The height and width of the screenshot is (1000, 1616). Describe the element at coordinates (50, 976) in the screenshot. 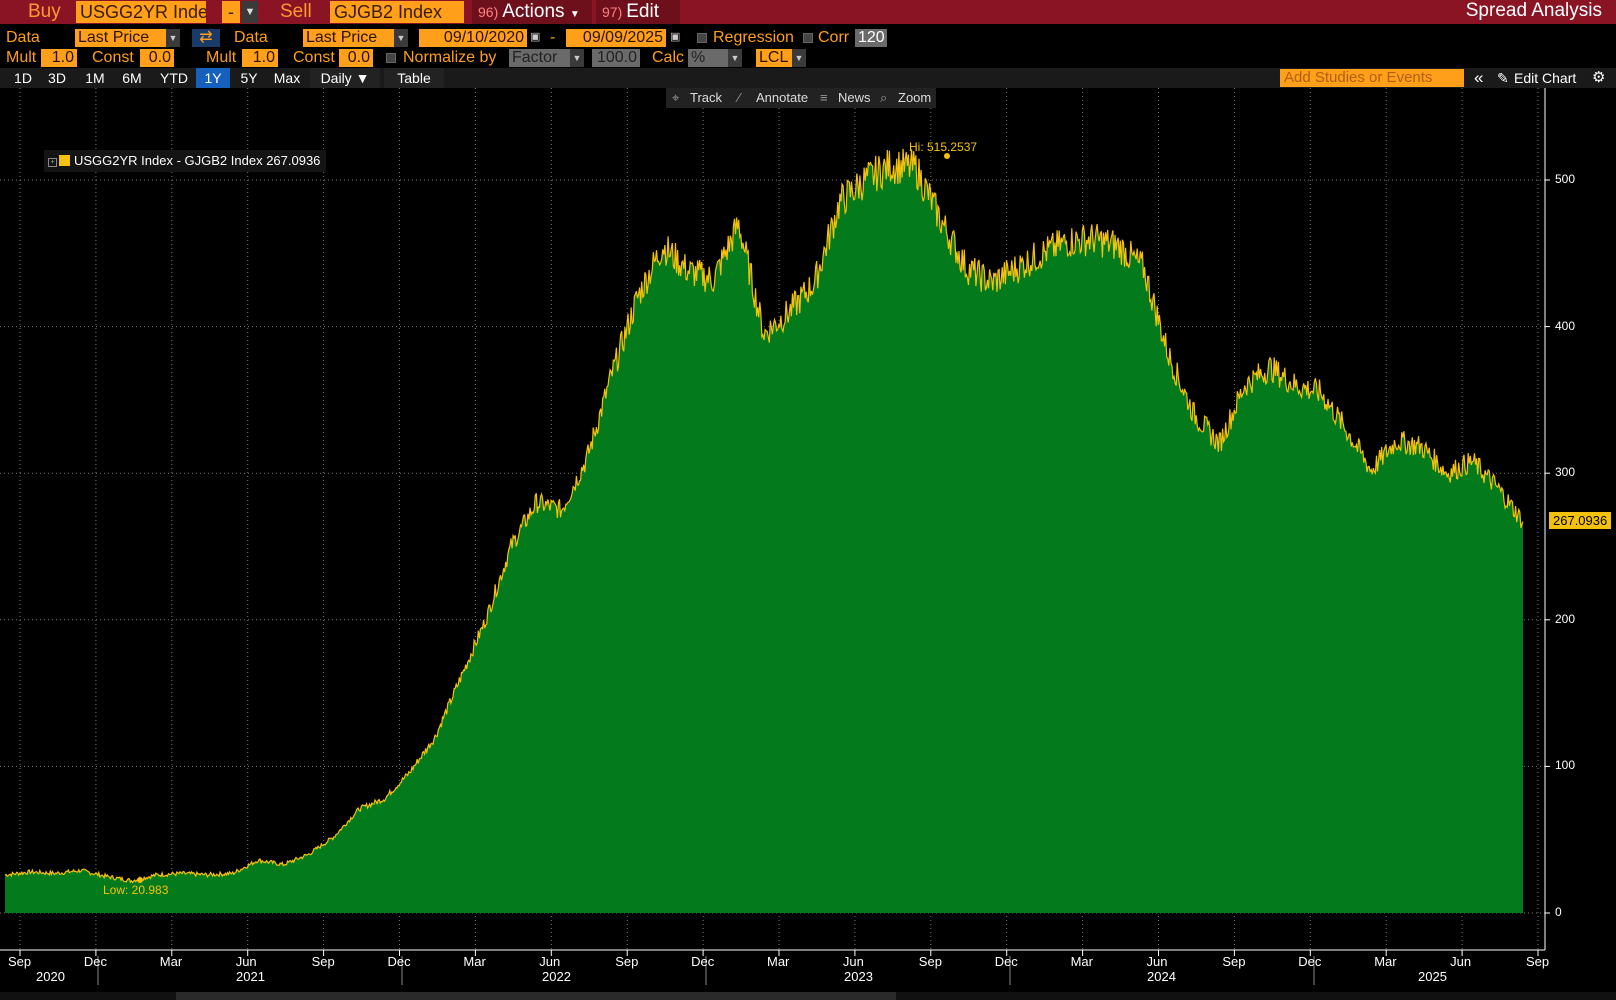

I see `x-year-label: 2020` at that location.